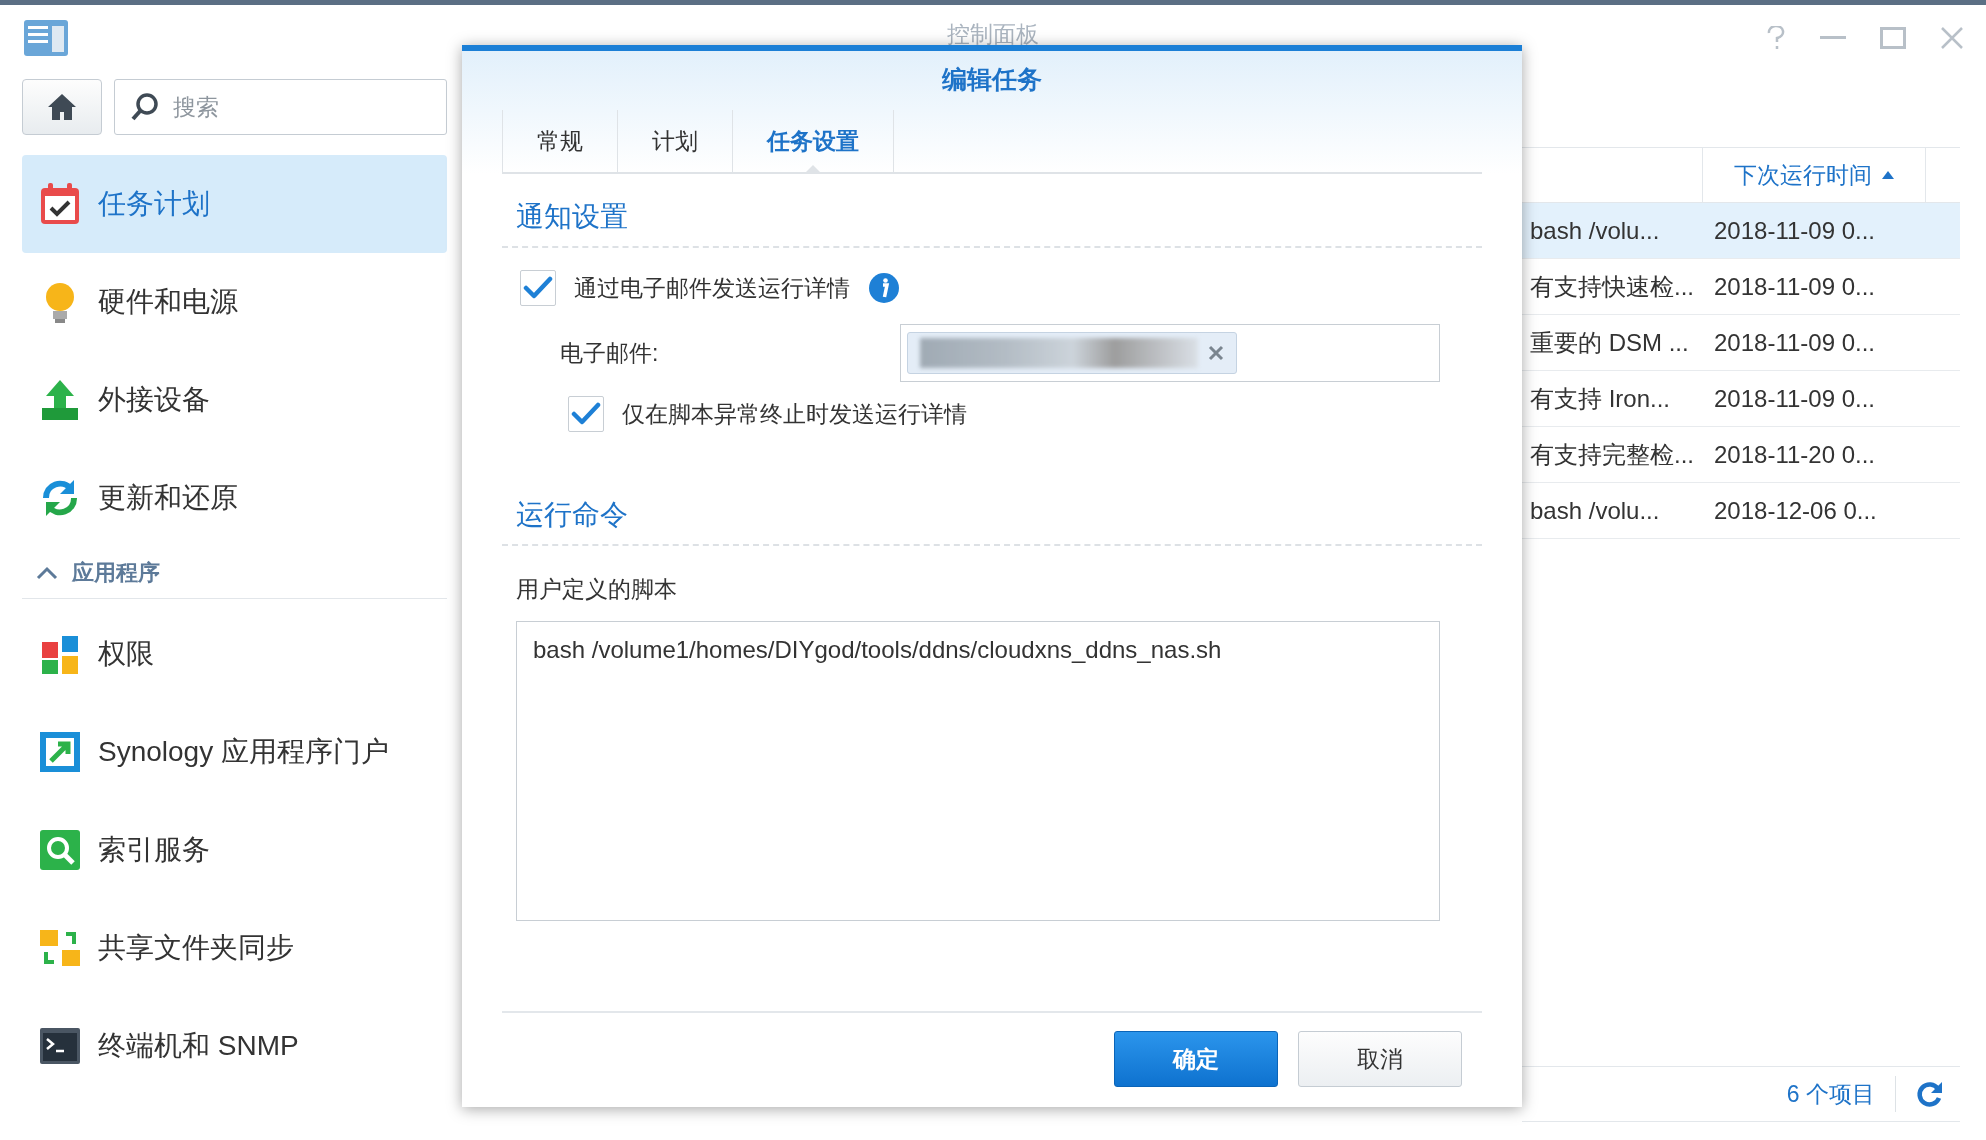 This screenshot has height=1140, width=1986. What do you see at coordinates (234, 850) in the screenshot?
I see `sidebar-item: 索引服务` at bounding box center [234, 850].